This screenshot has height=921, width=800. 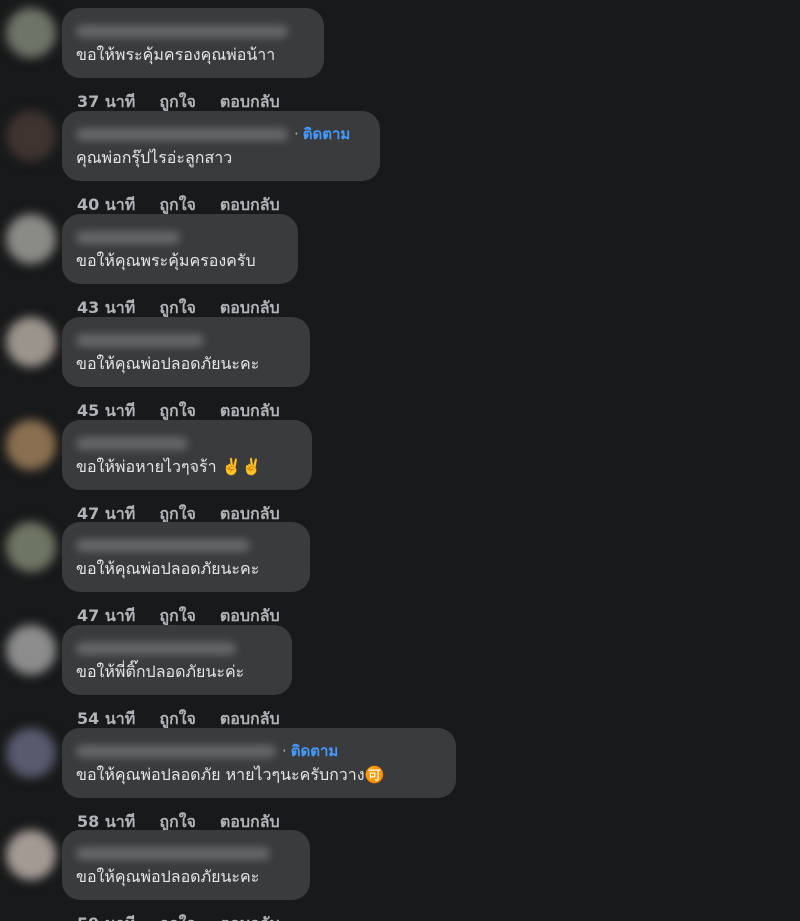 I want to click on comment-bubble: ขอให้พี่ติ๊กปลอดภัยนะค่ะ, so click(x=177, y=660).